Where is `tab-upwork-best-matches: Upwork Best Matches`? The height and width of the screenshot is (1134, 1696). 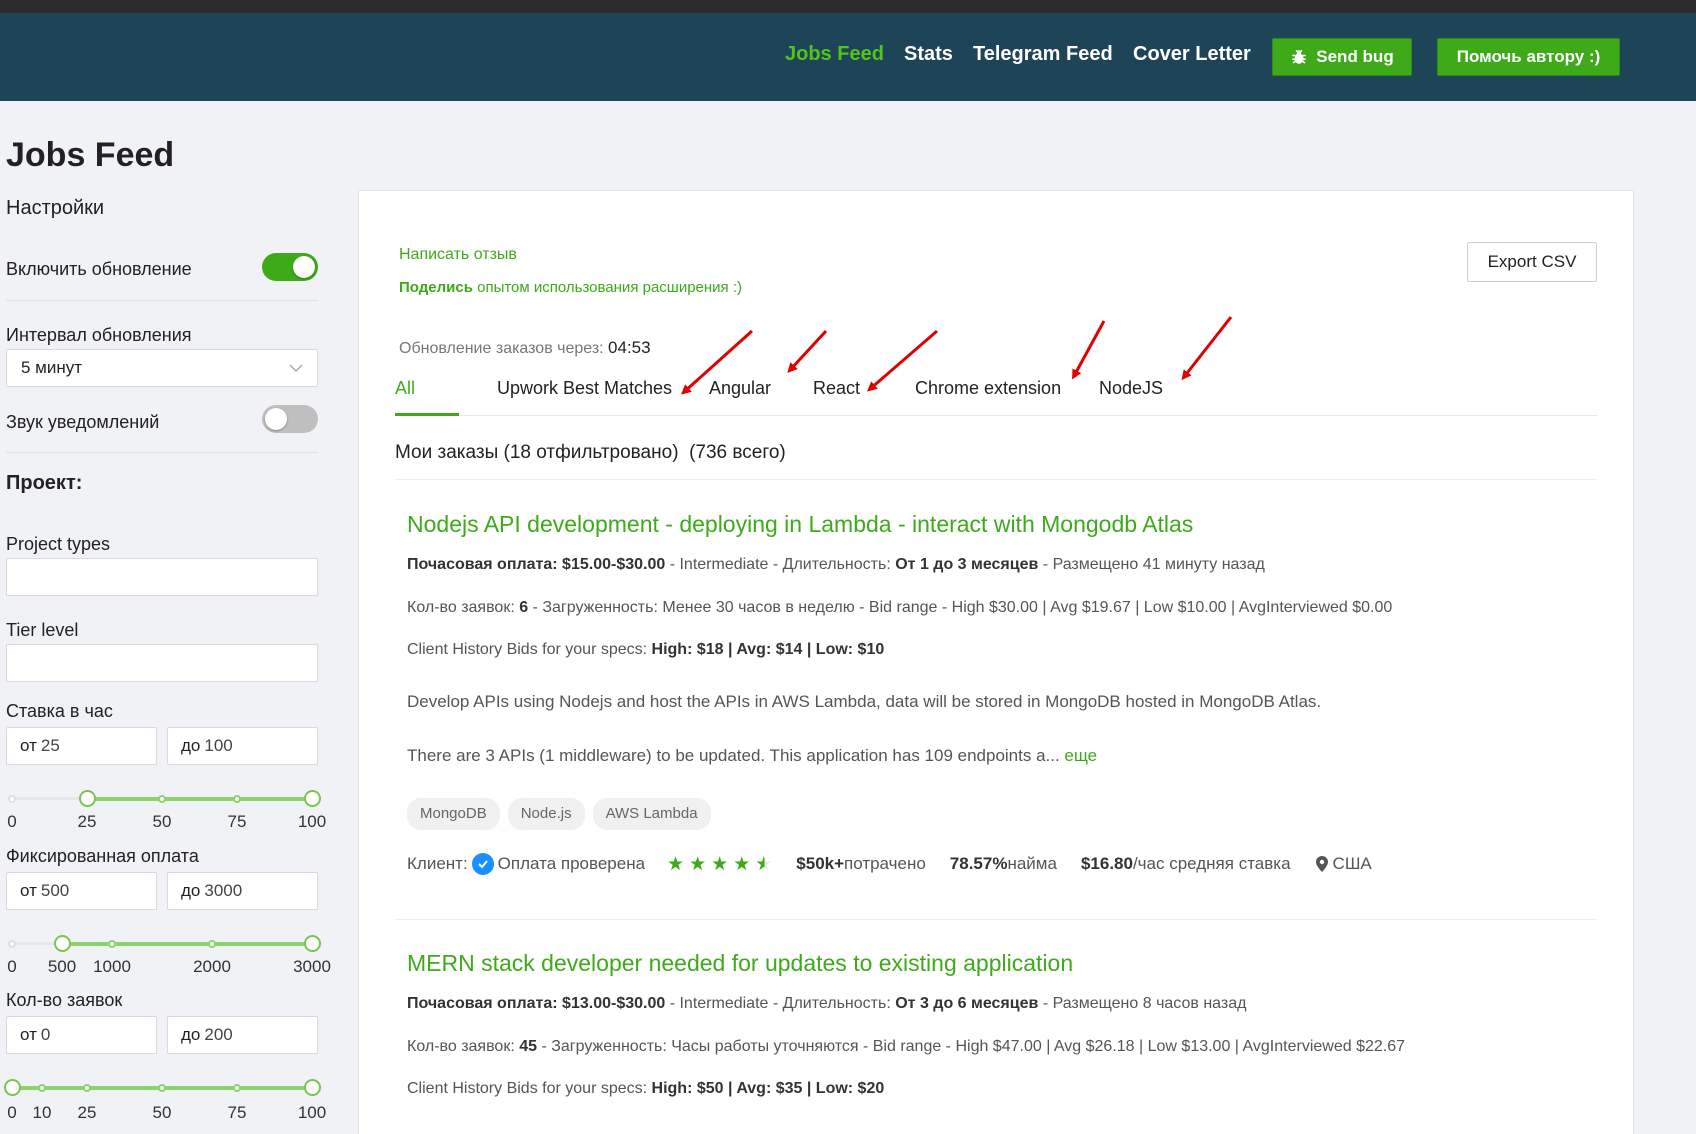
tab-upwork-best-matches: Upwork Best Matches is located at coordinates (584, 388).